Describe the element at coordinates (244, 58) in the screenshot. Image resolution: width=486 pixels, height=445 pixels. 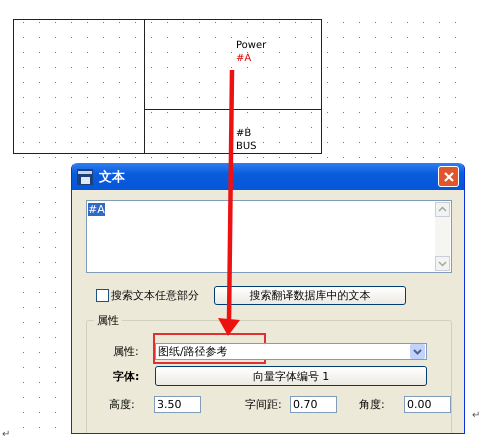
I see `cell-label: #A` at that location.